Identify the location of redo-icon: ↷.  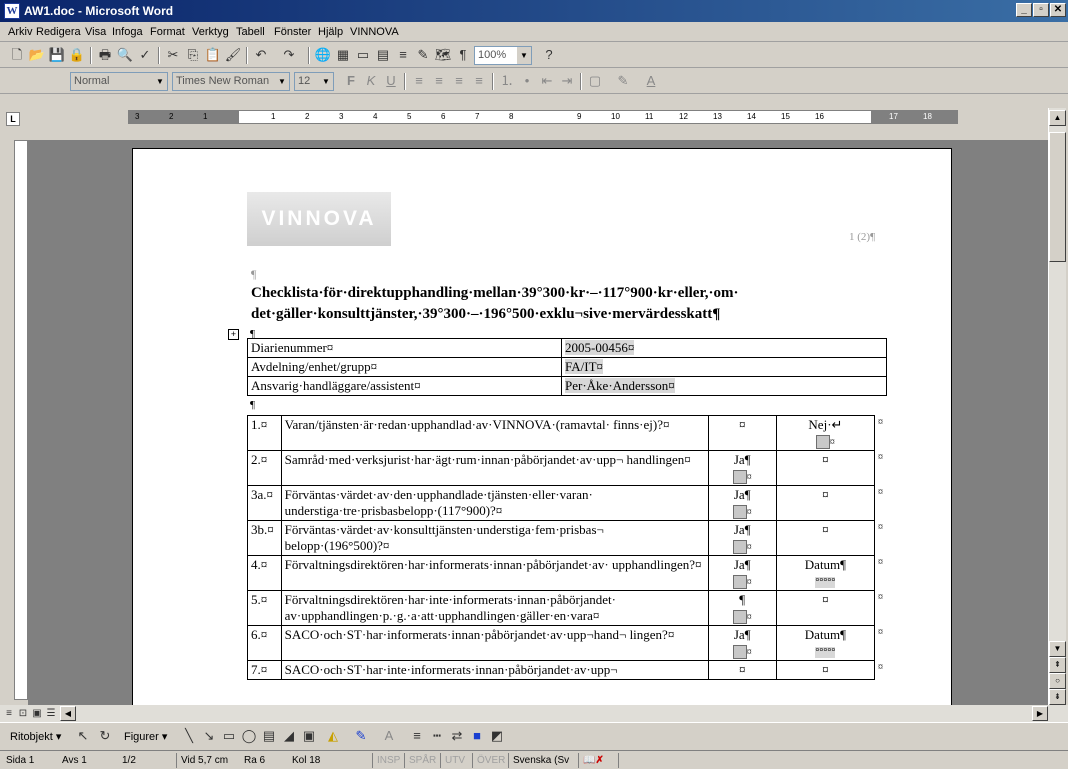
(289, 55).